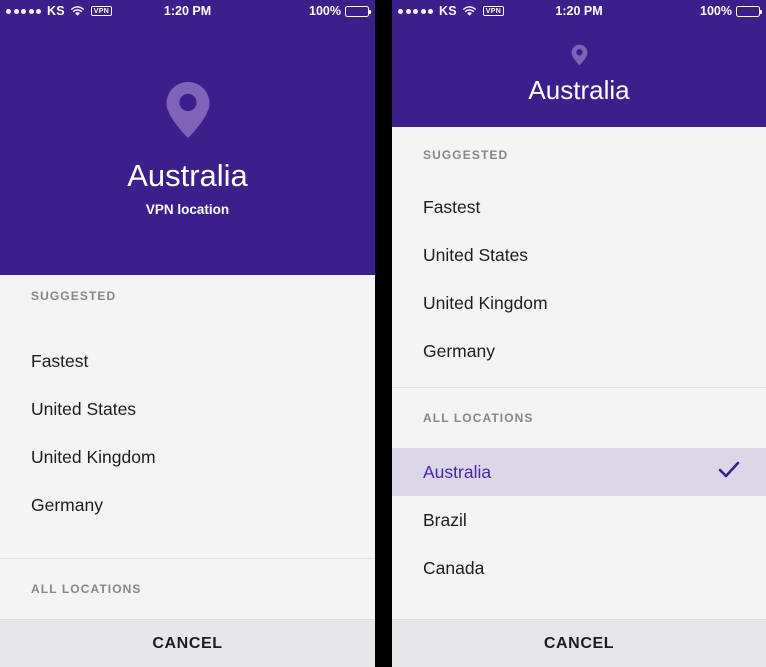 The image size is (766, 667). I want to click on right-header: Australia, so click(579, 74).